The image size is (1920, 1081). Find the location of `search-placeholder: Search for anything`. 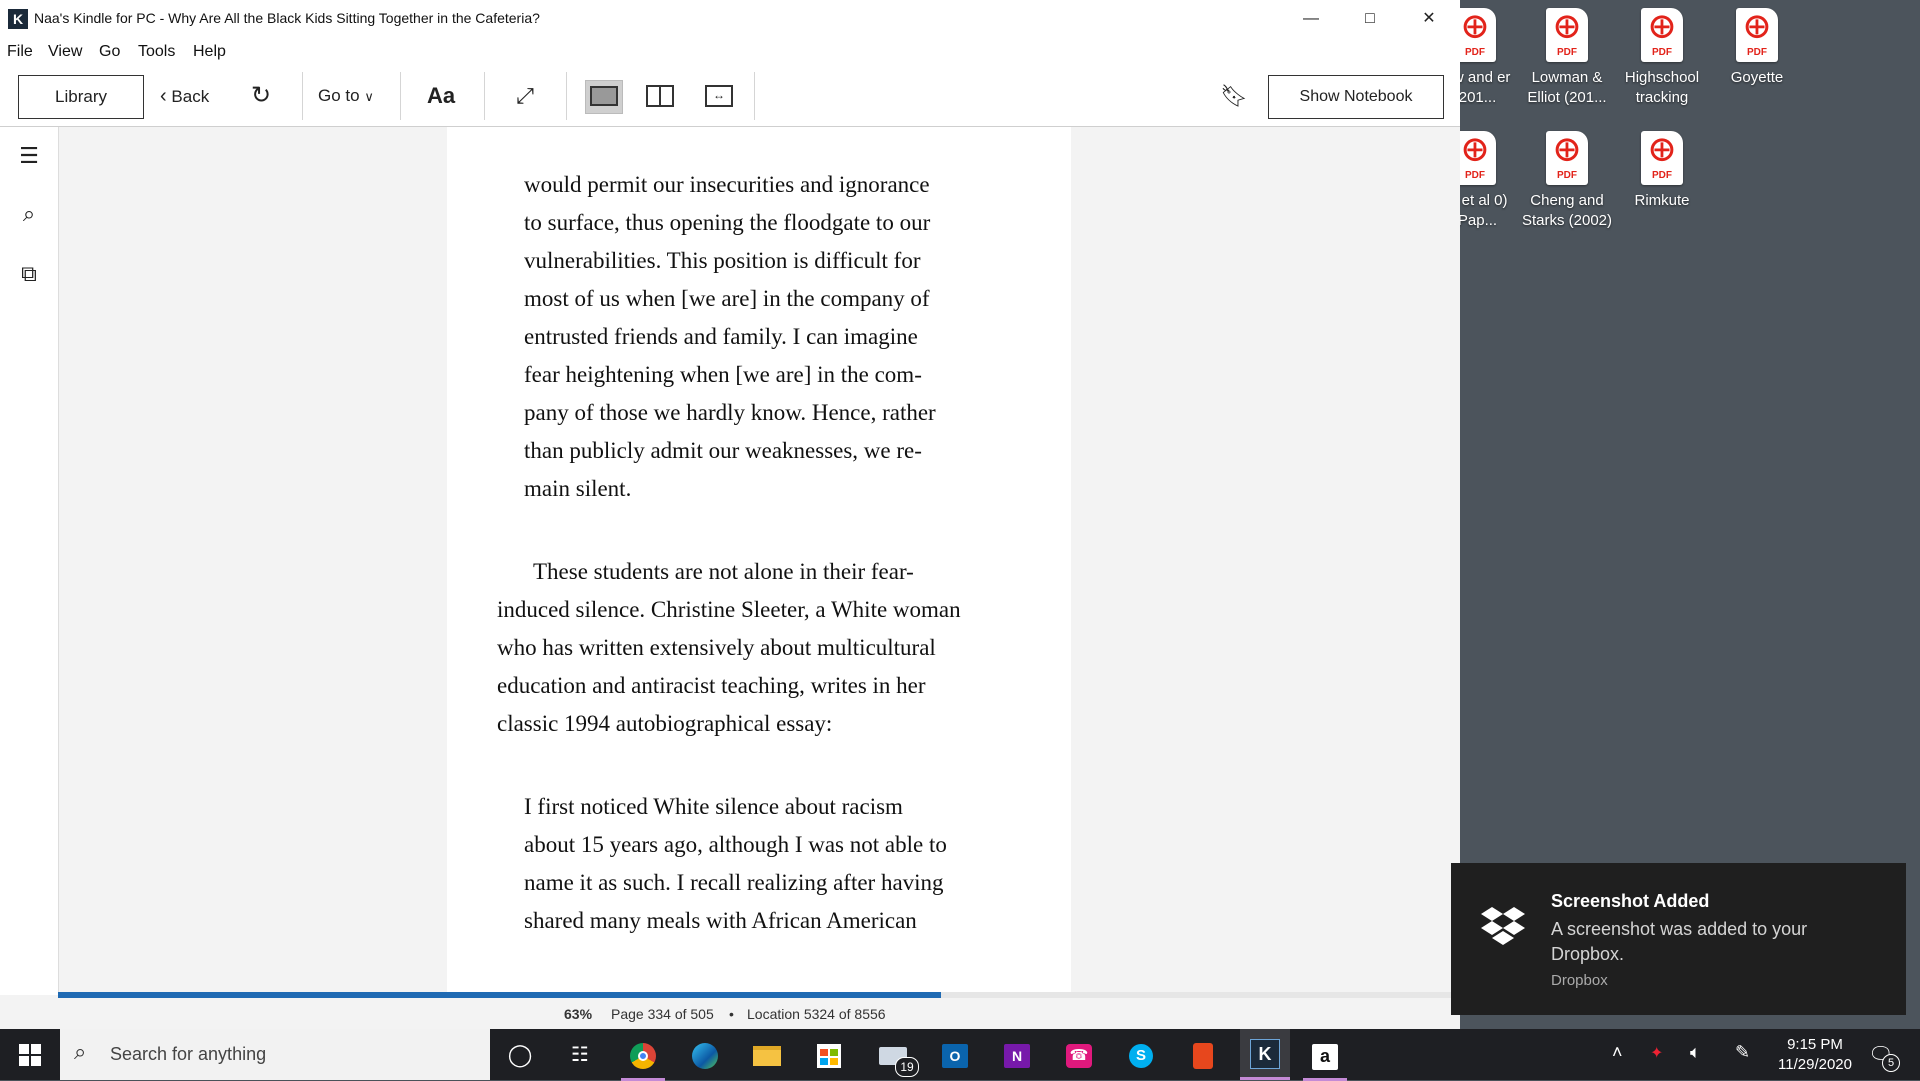

search-placeholder: Search for anything is located at coordinates (188, 1054).